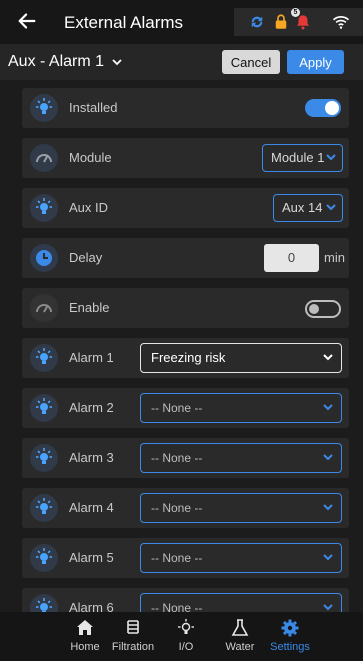  Describe the element at coordinates (56, 61) in the screenshot. I see `alarm-selector-label: Aux - Alarm 1` at that location.